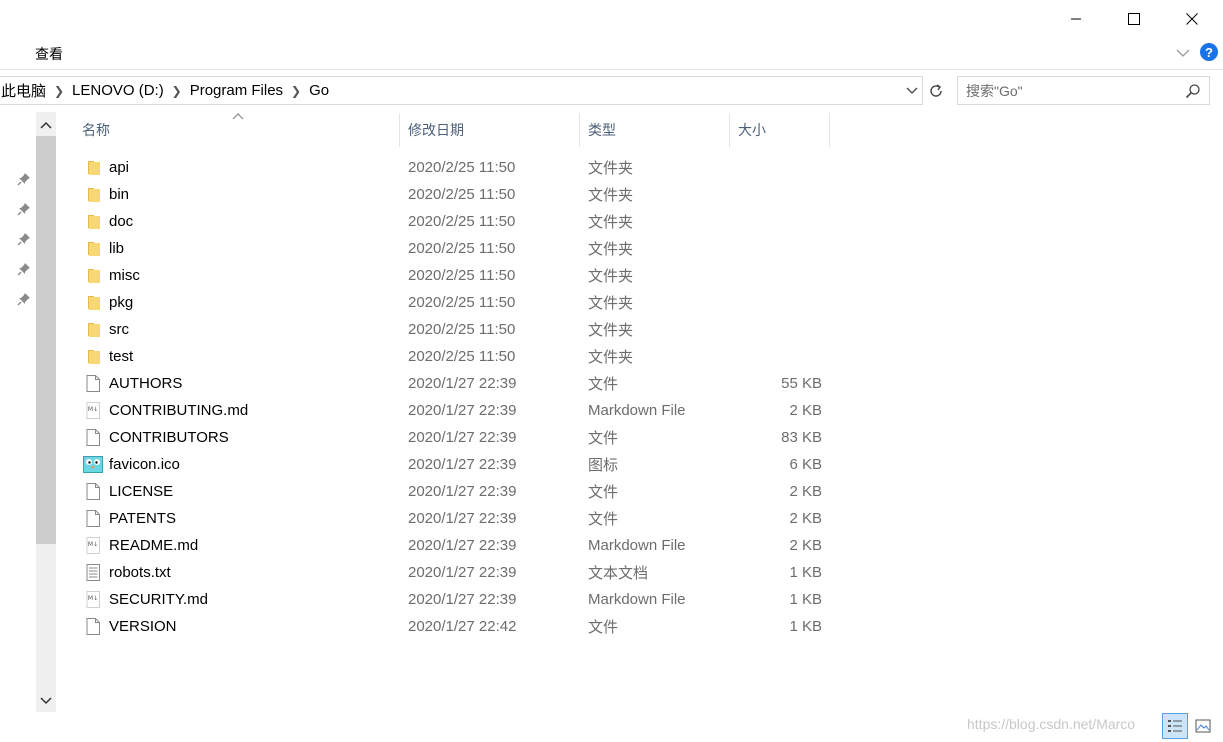 The height and width of the screenshot is (742, 1223). I want to click on nav-pane-scrollbar, so click(46, 412).